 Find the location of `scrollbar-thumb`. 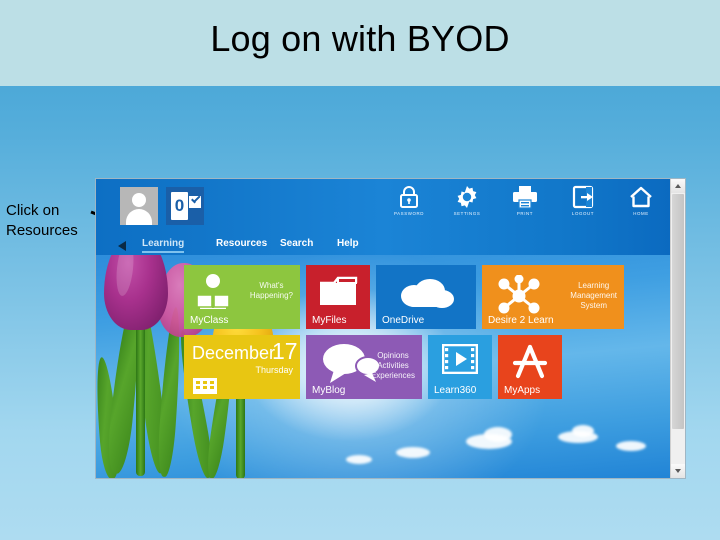

scrollbar-thumb is located at coordinates (678, 311).